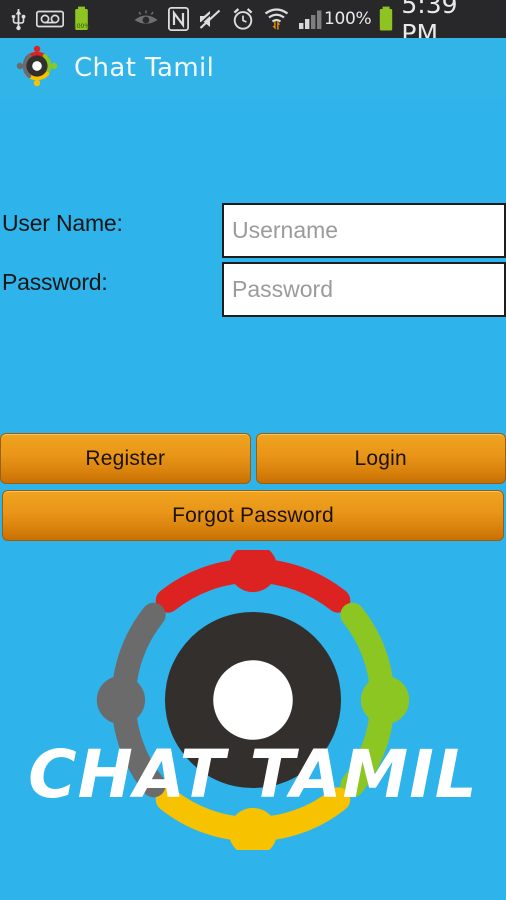 This screenshot has height=900, width=506. What do you see at coordinates (386, 19) in the screenshot?
I see `battery-level-icon` at bounding box center [386, 19].